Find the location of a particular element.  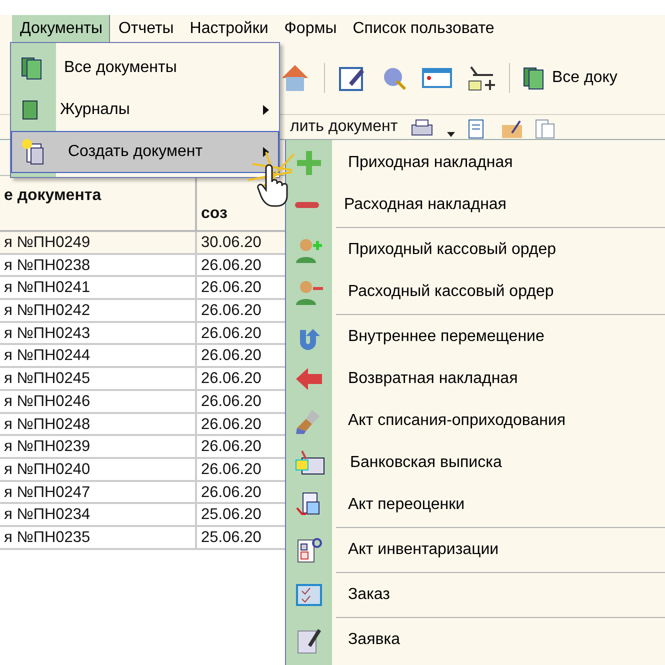

minus-icon is located at coordinates (307, 205).